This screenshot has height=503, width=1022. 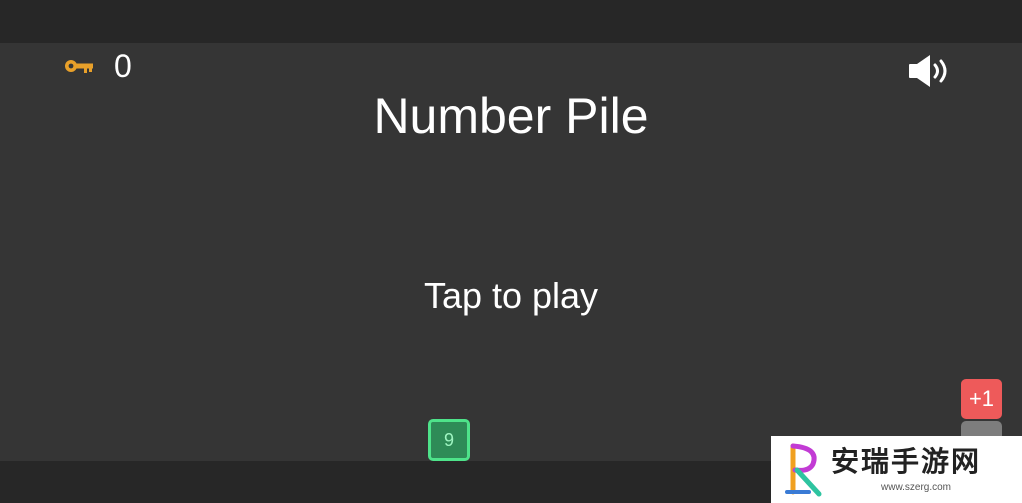 I want to click on top-bar, so click(x=511, y=21).